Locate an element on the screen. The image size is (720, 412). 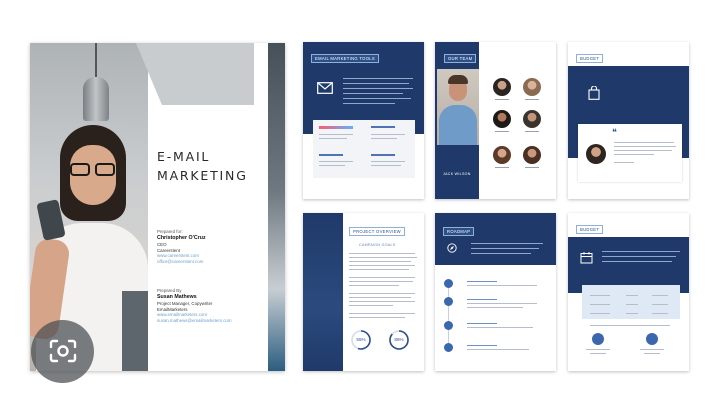
shopping-bag-icon is located at coordinates (594, 93).